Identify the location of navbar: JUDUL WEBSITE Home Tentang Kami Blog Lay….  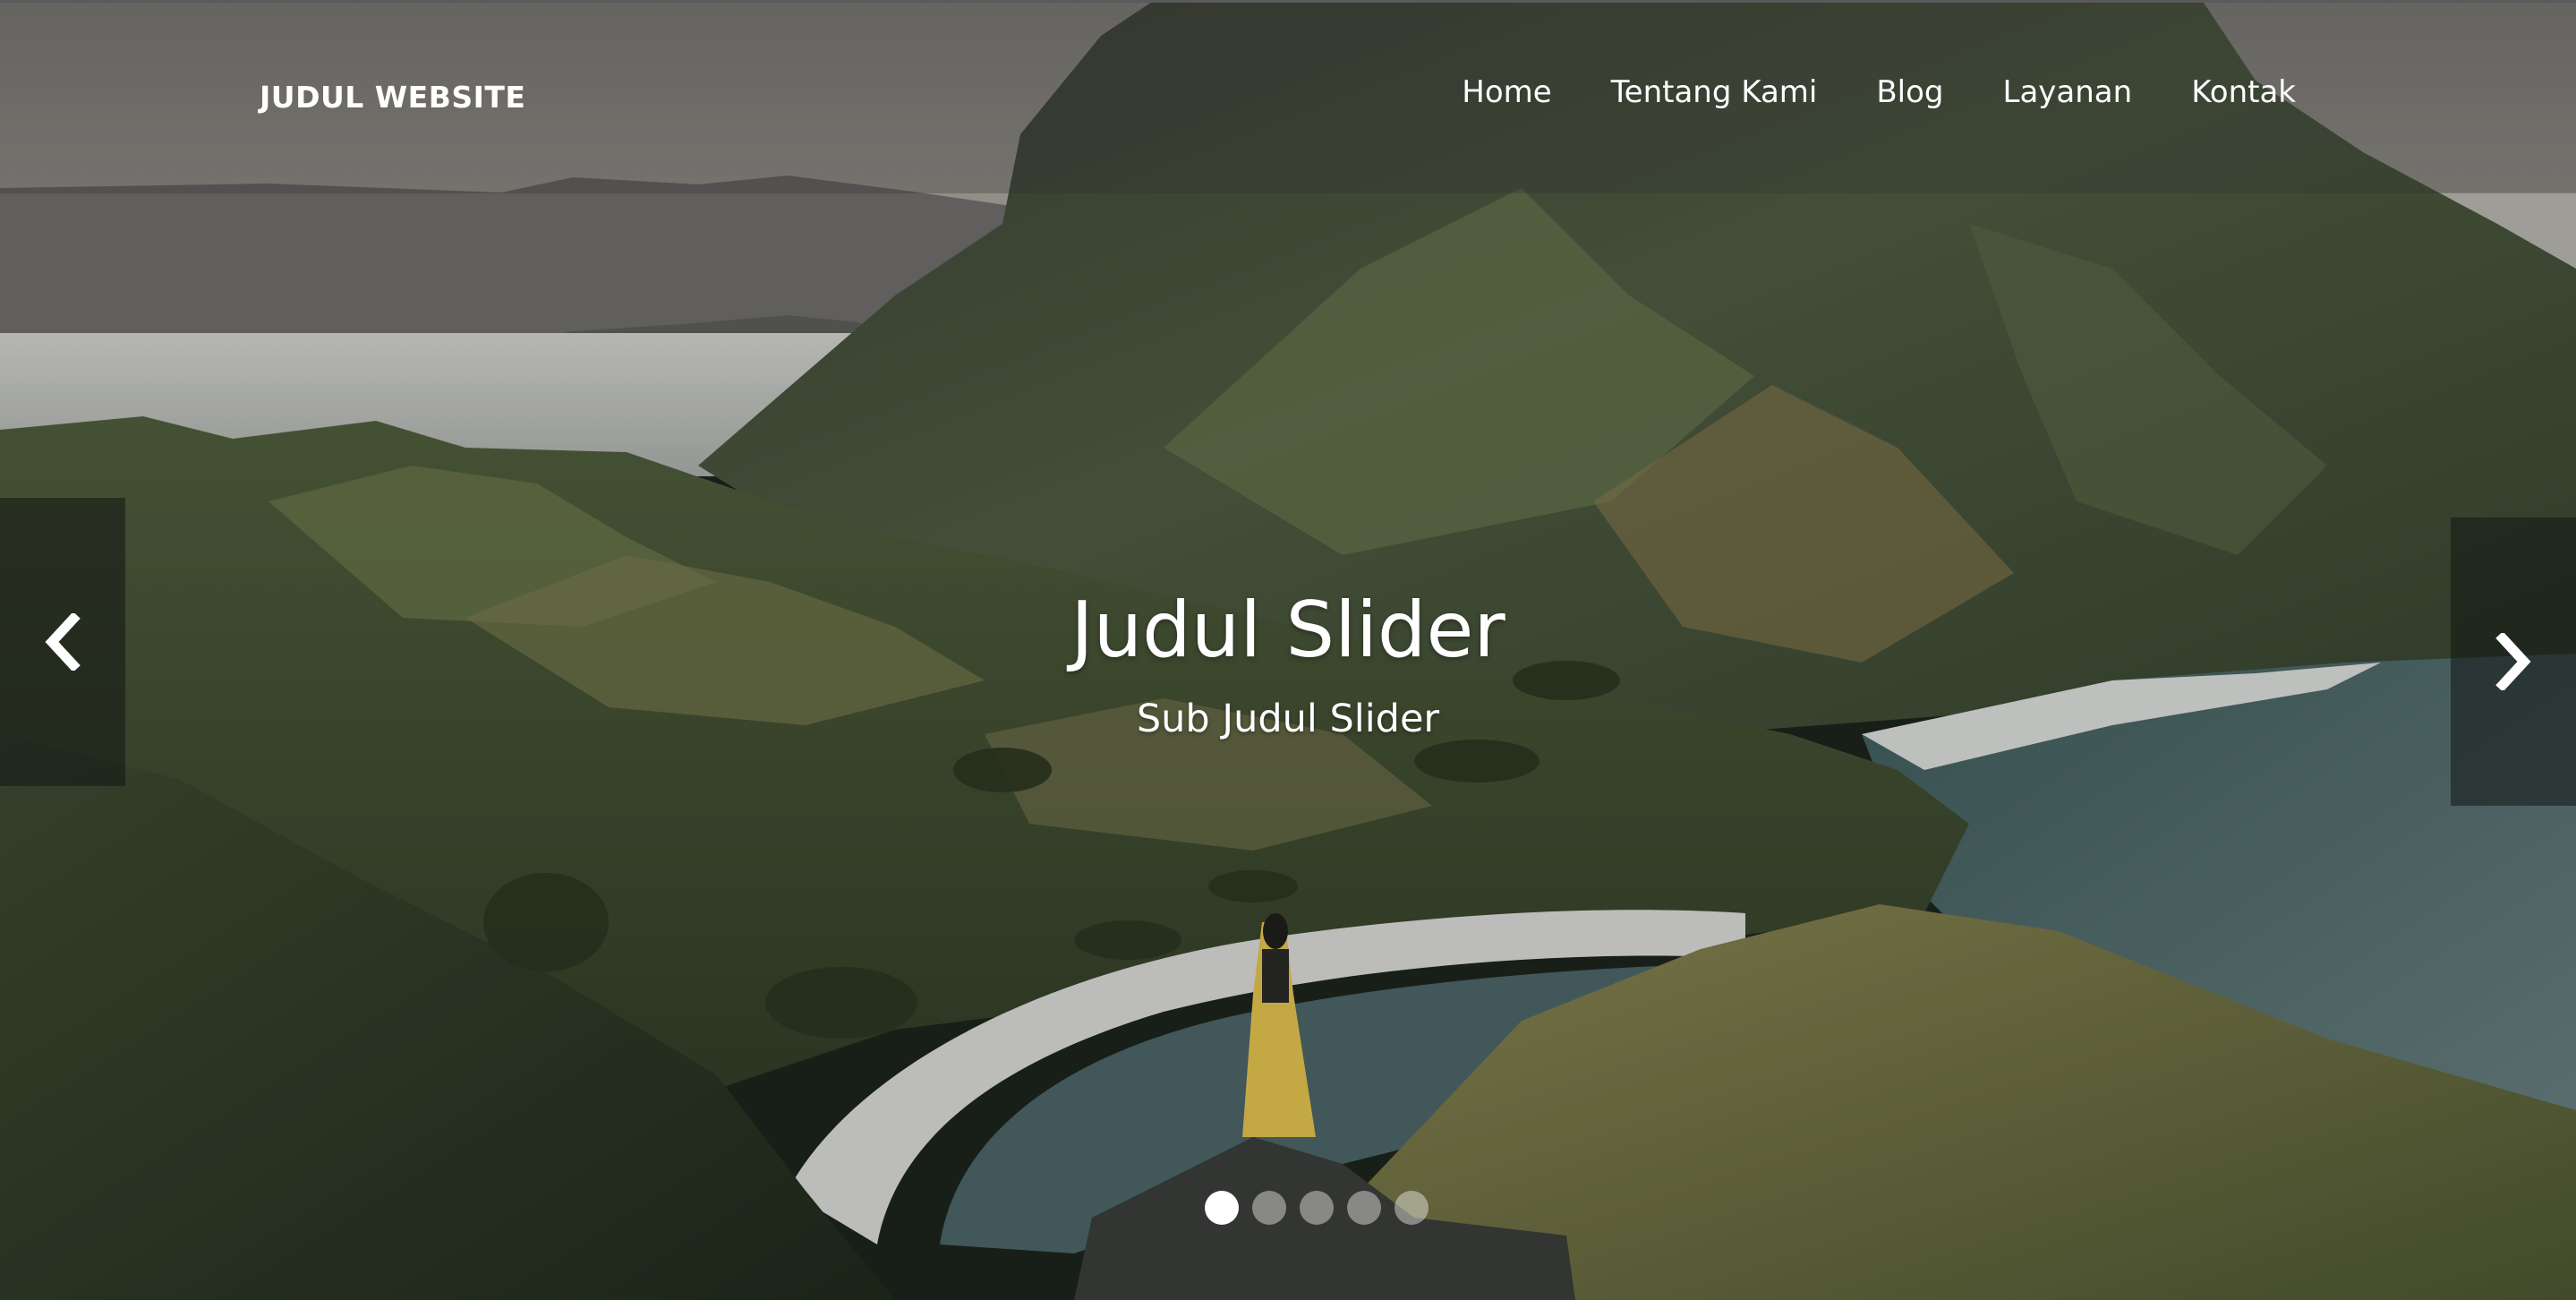
(1288, 96).